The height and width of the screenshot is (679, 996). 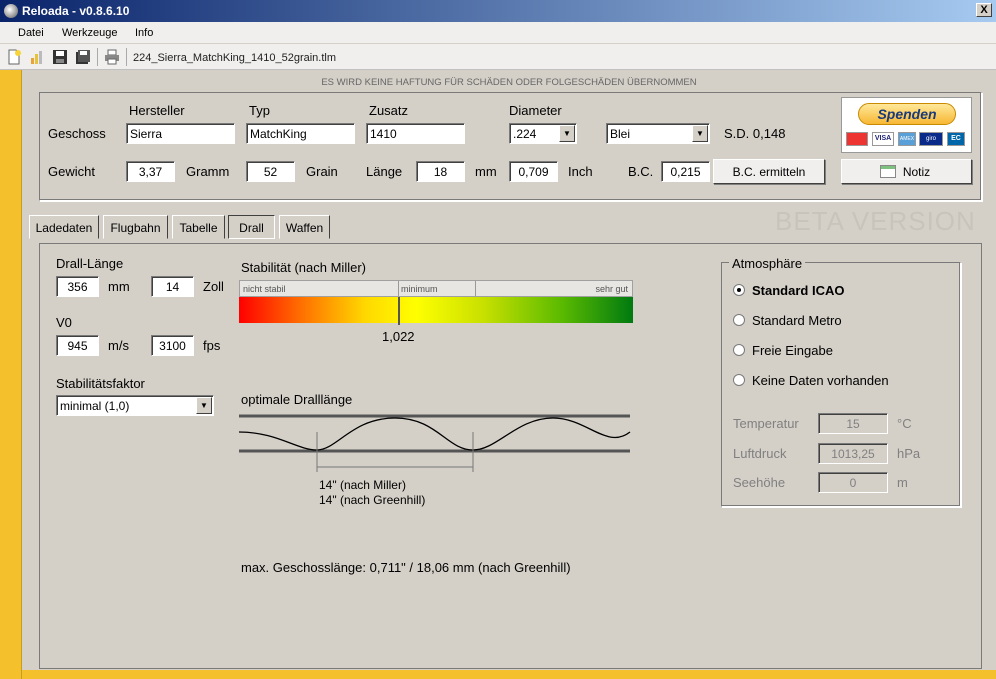 I want to click on hoehe-input: 0, so click(x=853, y=482).